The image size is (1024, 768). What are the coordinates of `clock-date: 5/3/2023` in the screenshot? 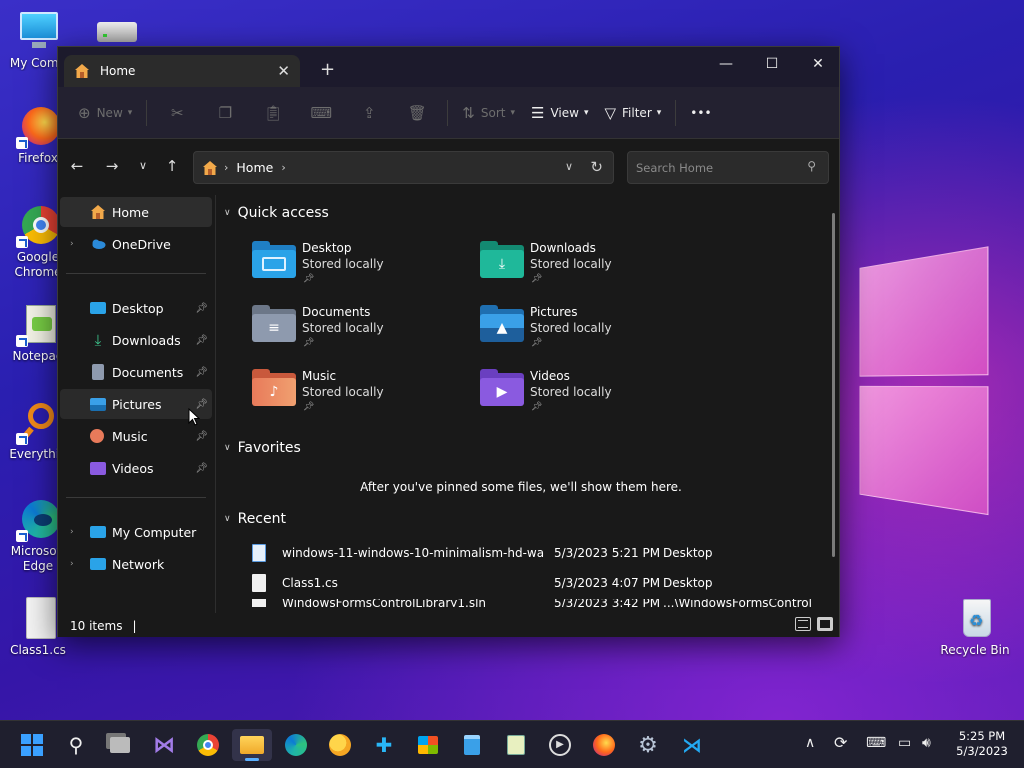 It's located at (982, 751).